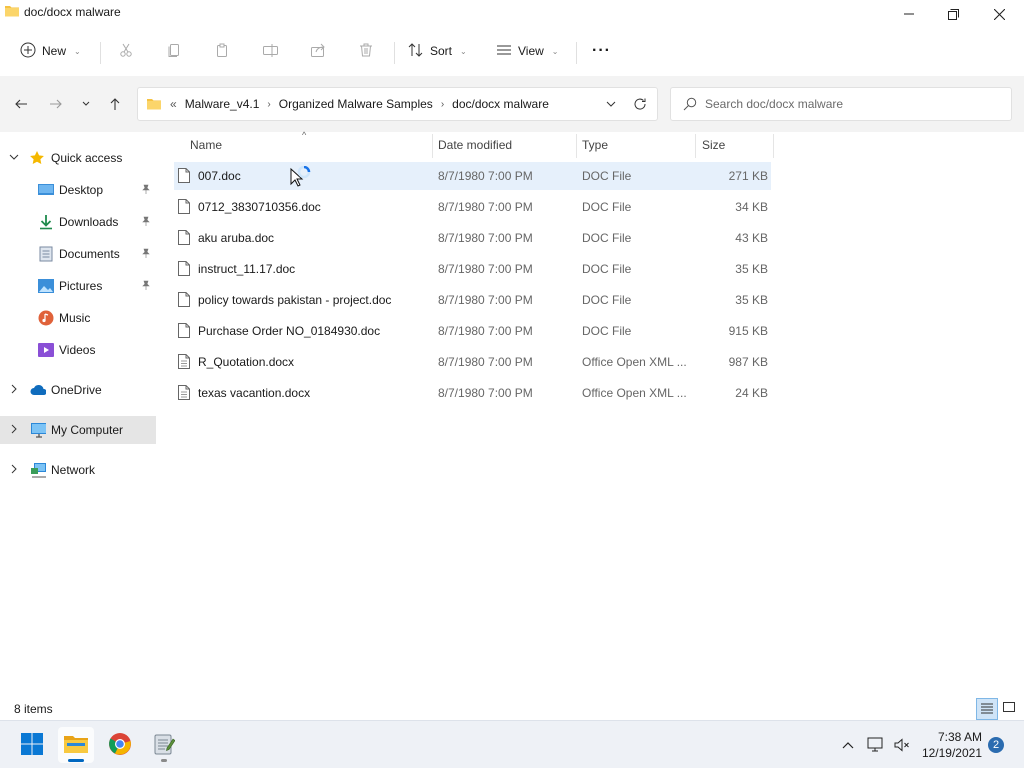 This screenshot has height=768, width=1024. What do you see at coordinates (475, 145) in the screenshot?
I see `column-header-label: Date modified` at bounding box center [475, 145].